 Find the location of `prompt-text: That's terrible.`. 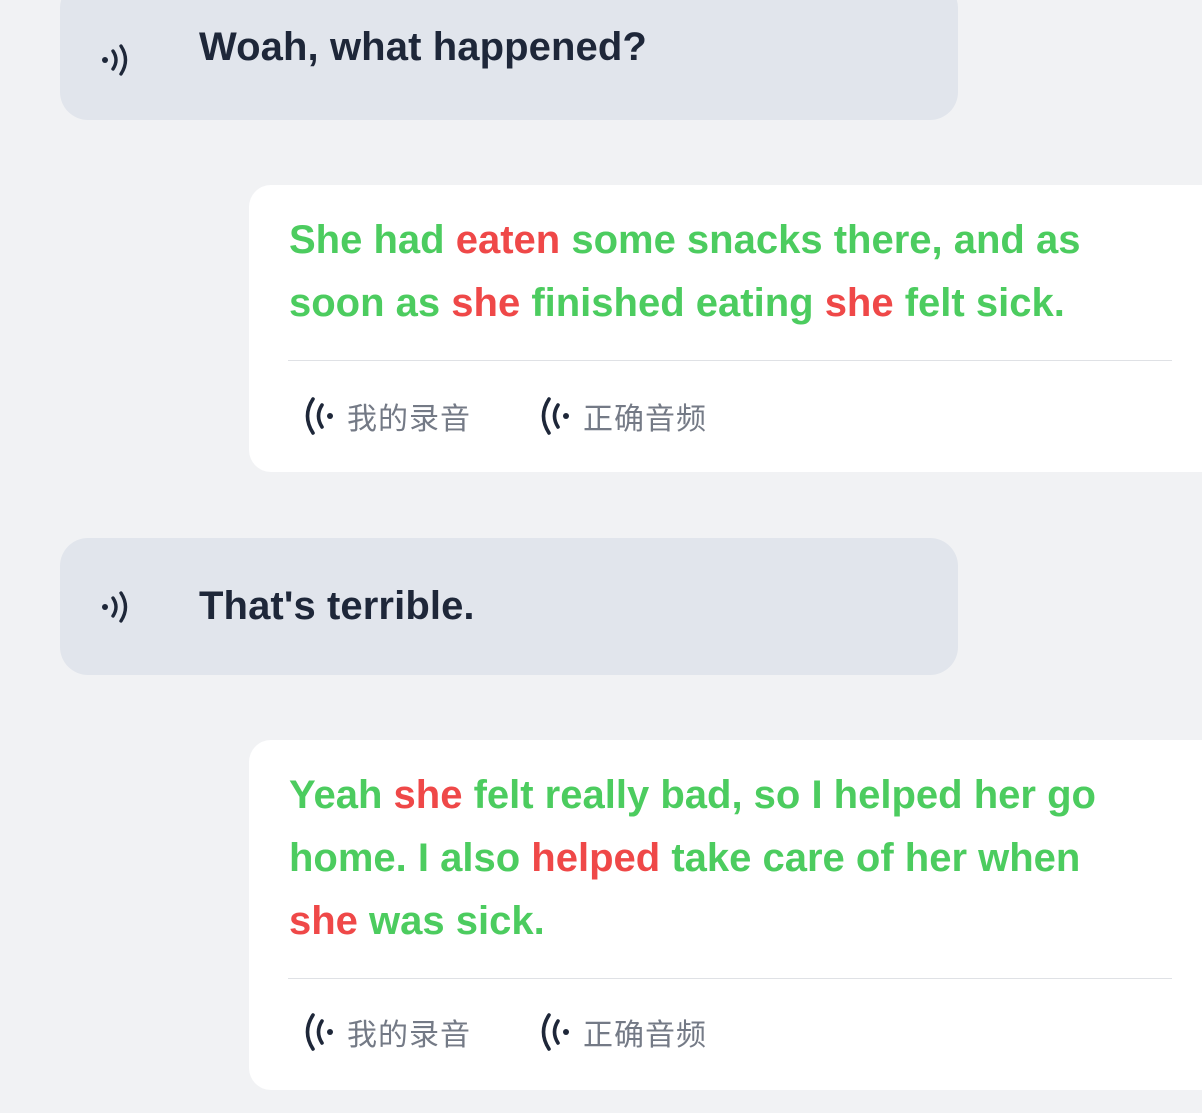

prompt-text: That's terrible. is located at coordinates (337, 606).